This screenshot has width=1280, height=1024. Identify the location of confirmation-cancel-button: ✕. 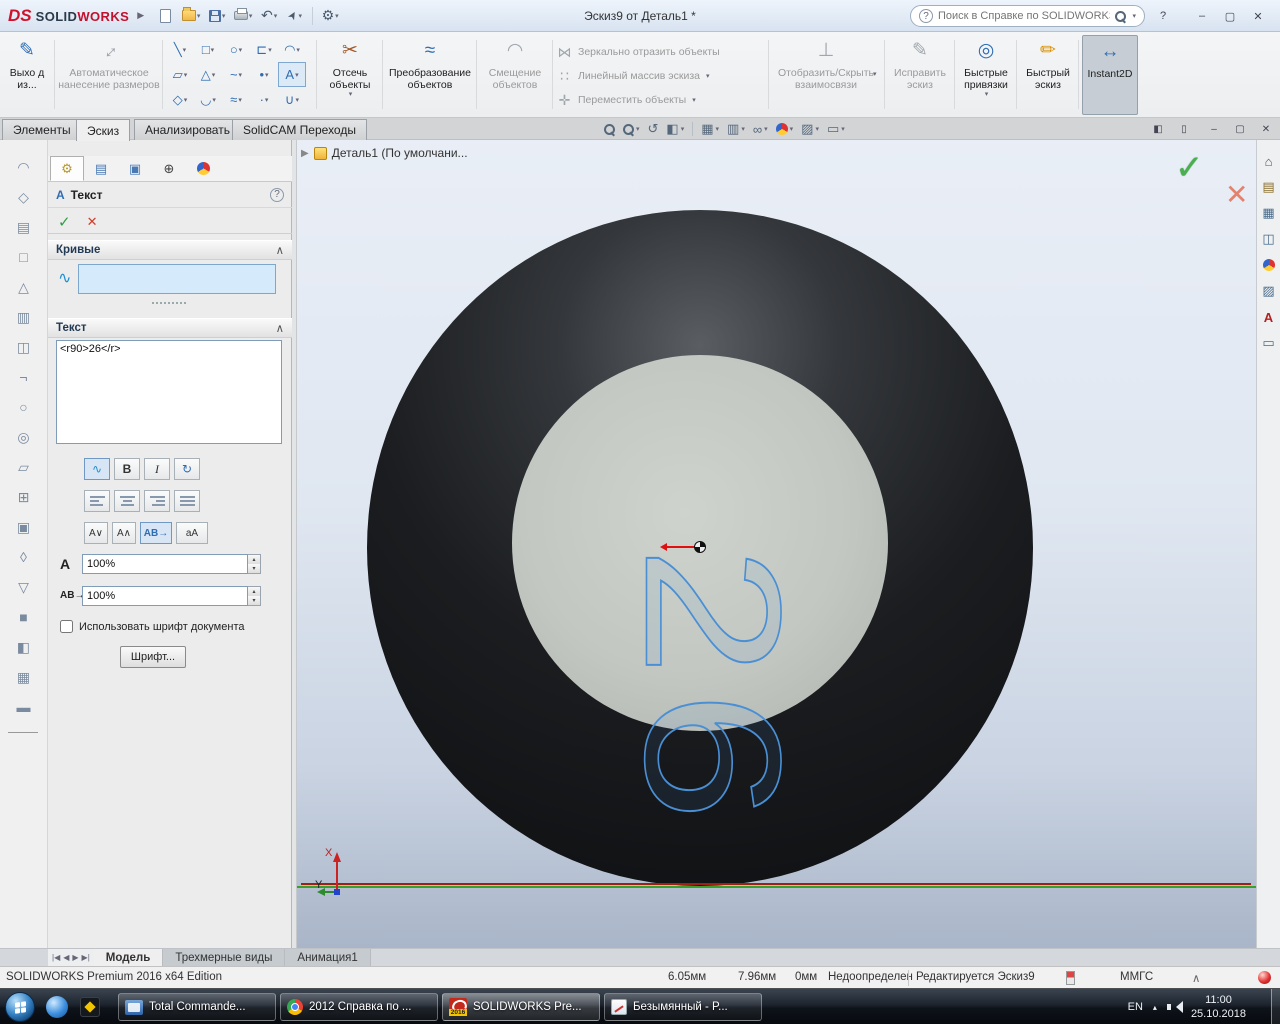
(1236, 194).